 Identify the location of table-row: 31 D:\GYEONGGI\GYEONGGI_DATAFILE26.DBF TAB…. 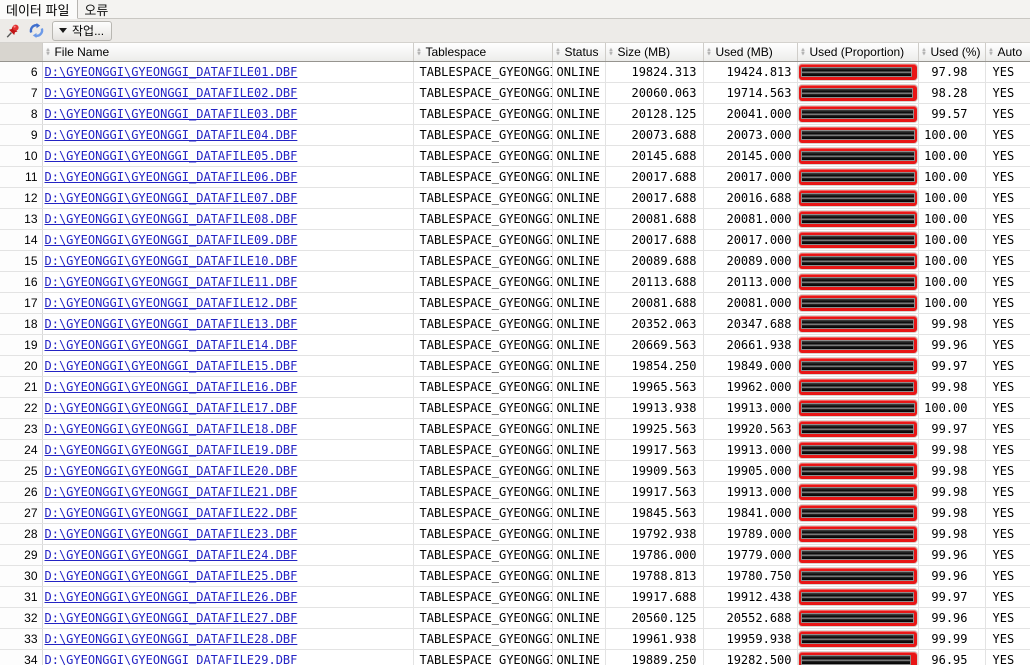
(515, 597).